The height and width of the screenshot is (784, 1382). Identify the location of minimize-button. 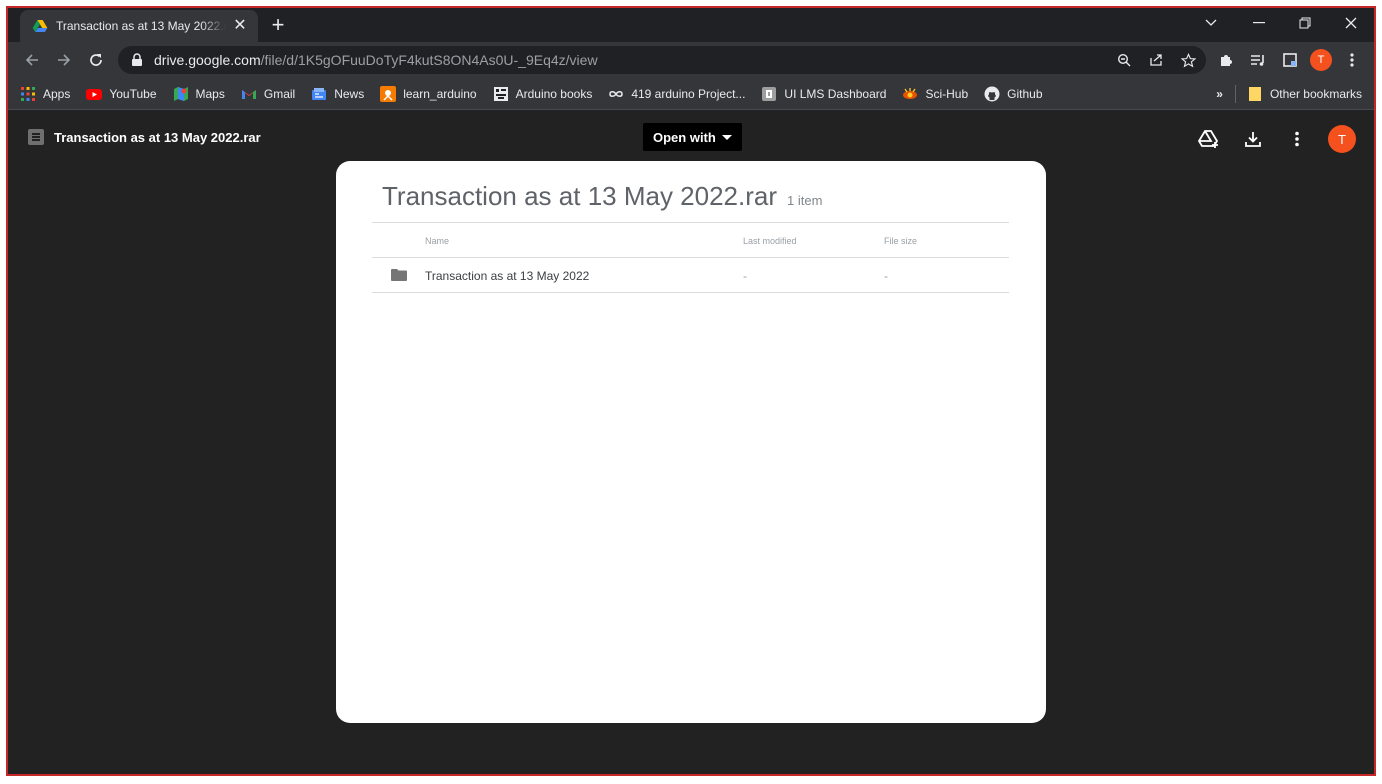
(1259, 23).